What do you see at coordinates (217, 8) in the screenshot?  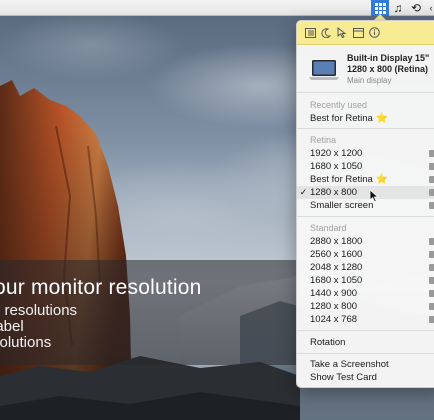 I see `menu-bar: ♫ ⟲ ‹` at bounding box center [217, 8].